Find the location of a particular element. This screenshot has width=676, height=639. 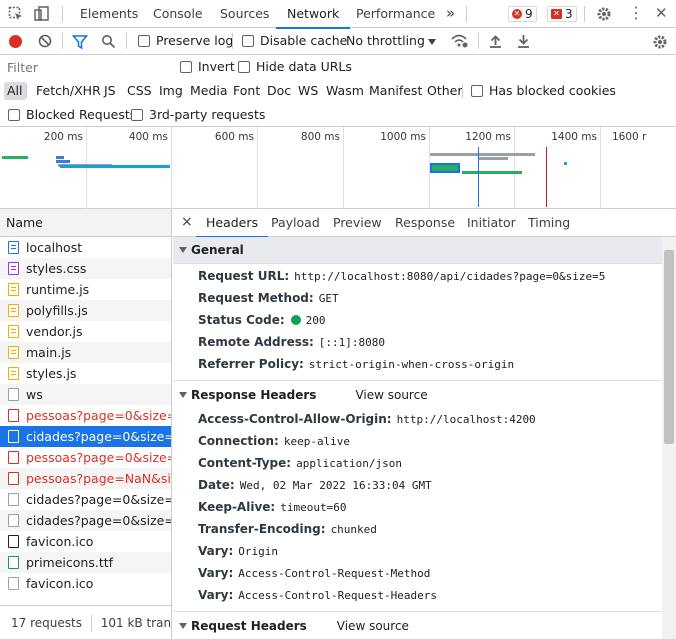

invert-checkbox is located at coordinates (186, 67).